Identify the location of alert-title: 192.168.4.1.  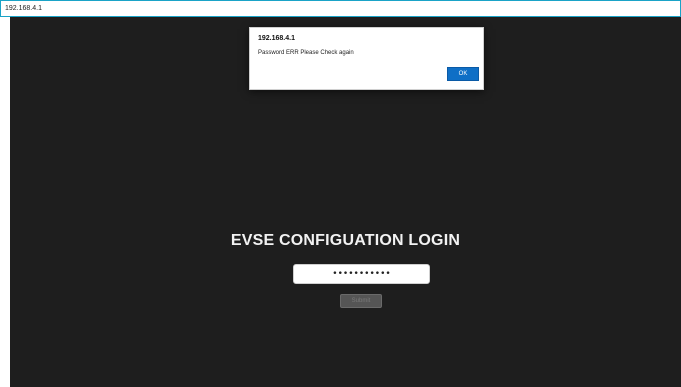
(276, 38).